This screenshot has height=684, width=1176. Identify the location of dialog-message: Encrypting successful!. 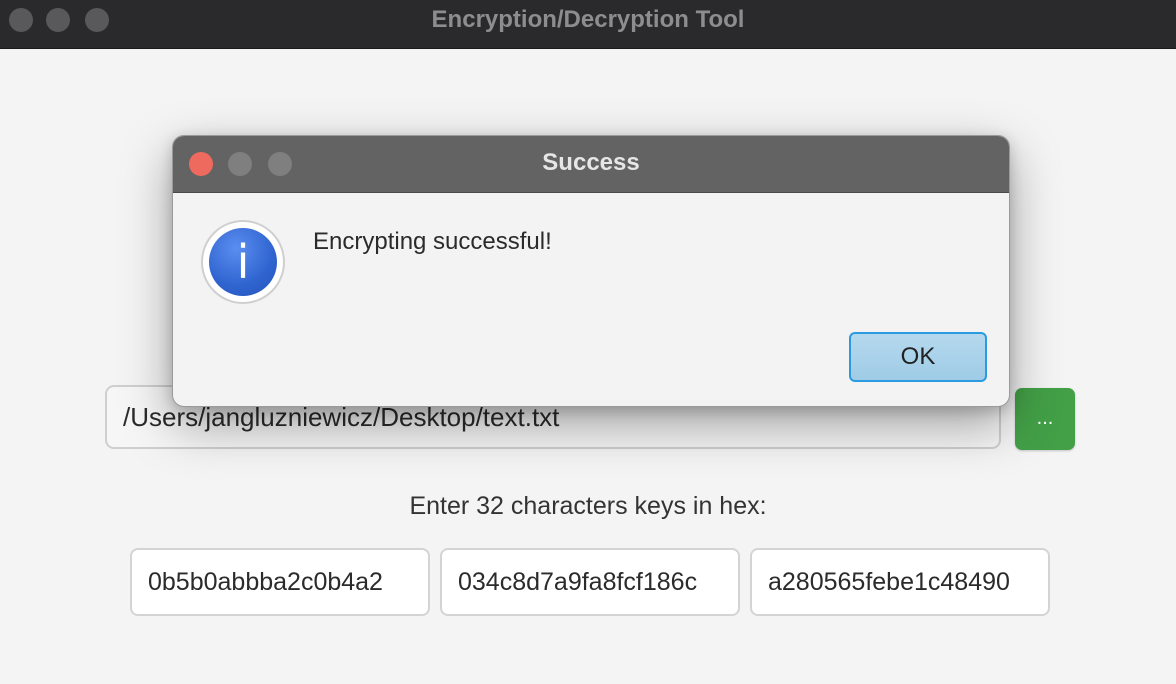
(432, 241).